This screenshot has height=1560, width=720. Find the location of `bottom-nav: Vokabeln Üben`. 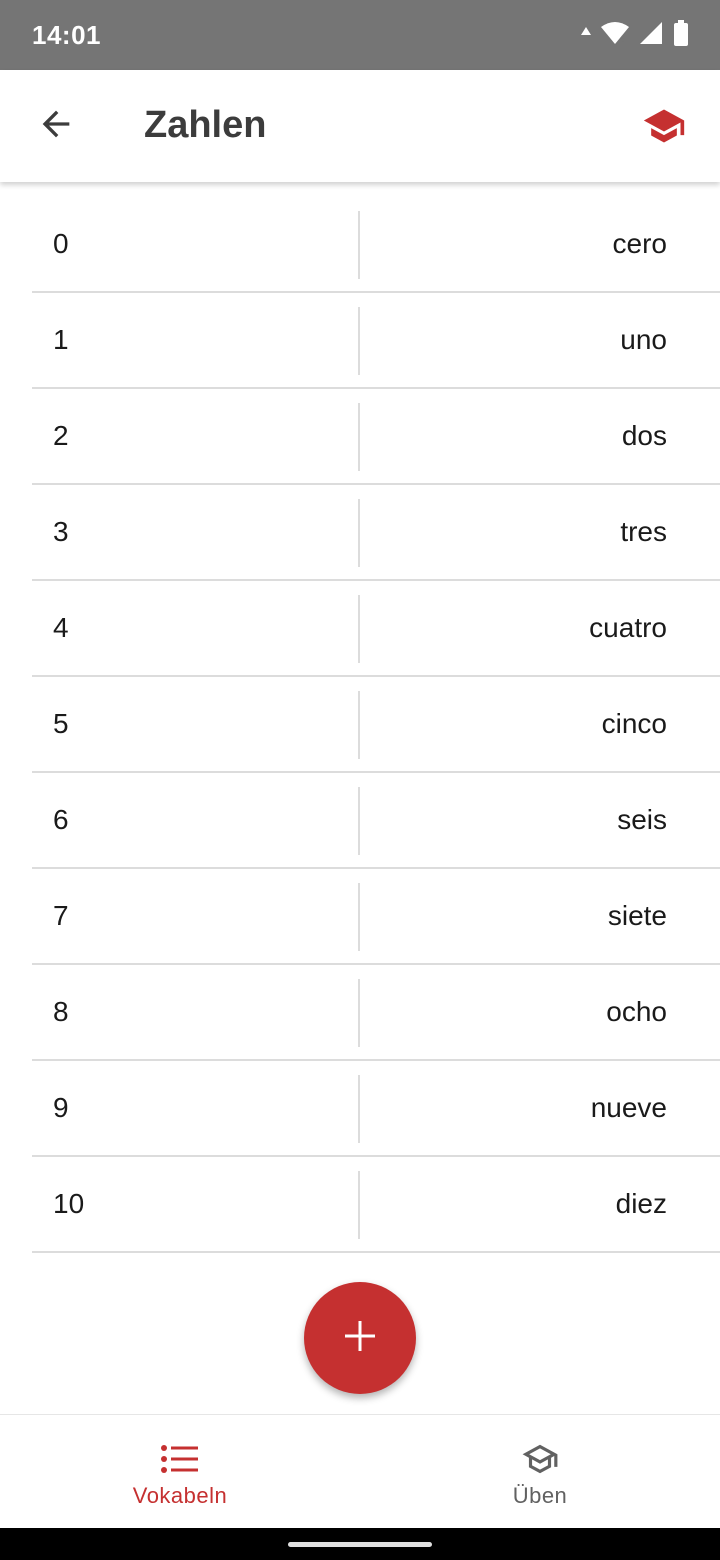

bottom-nav: Vokabeln Üben is located at coordinates (360, 1471).